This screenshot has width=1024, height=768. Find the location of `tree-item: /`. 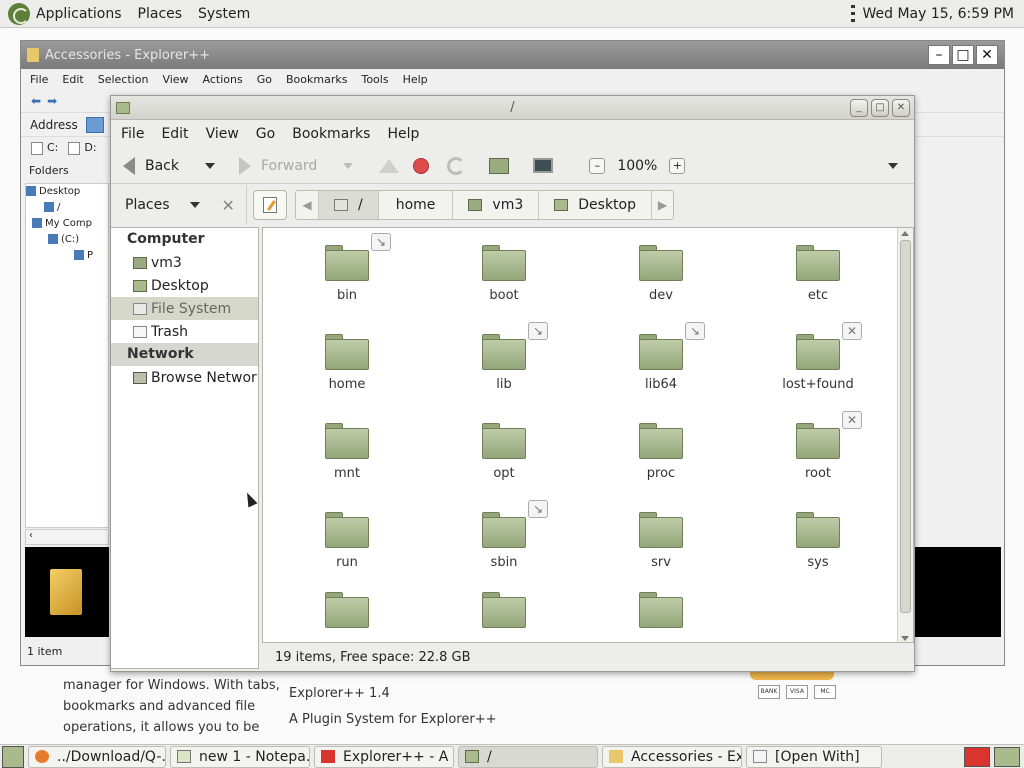

tree-item: / is located at coordinates (67, 208).